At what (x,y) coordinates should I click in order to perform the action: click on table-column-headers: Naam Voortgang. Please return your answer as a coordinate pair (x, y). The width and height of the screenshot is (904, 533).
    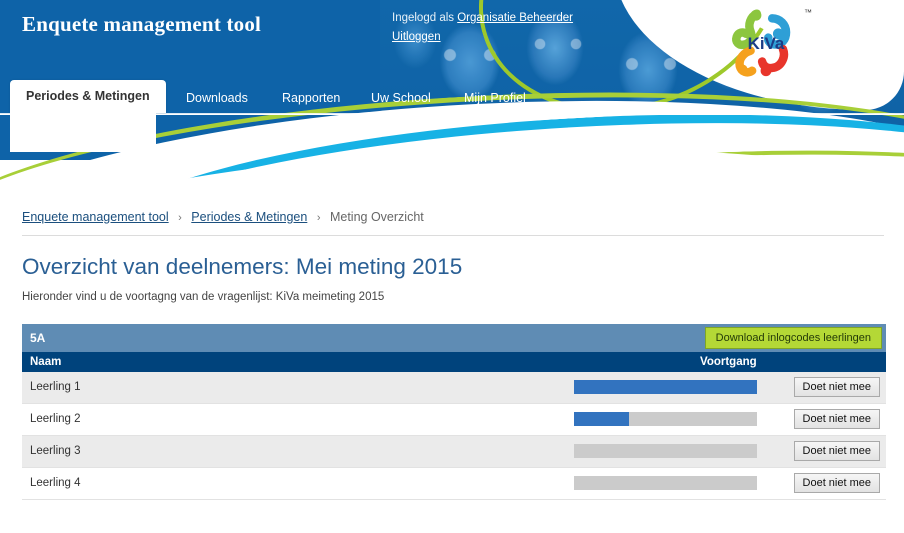
    Looking at the image, I should click on (454, 362).